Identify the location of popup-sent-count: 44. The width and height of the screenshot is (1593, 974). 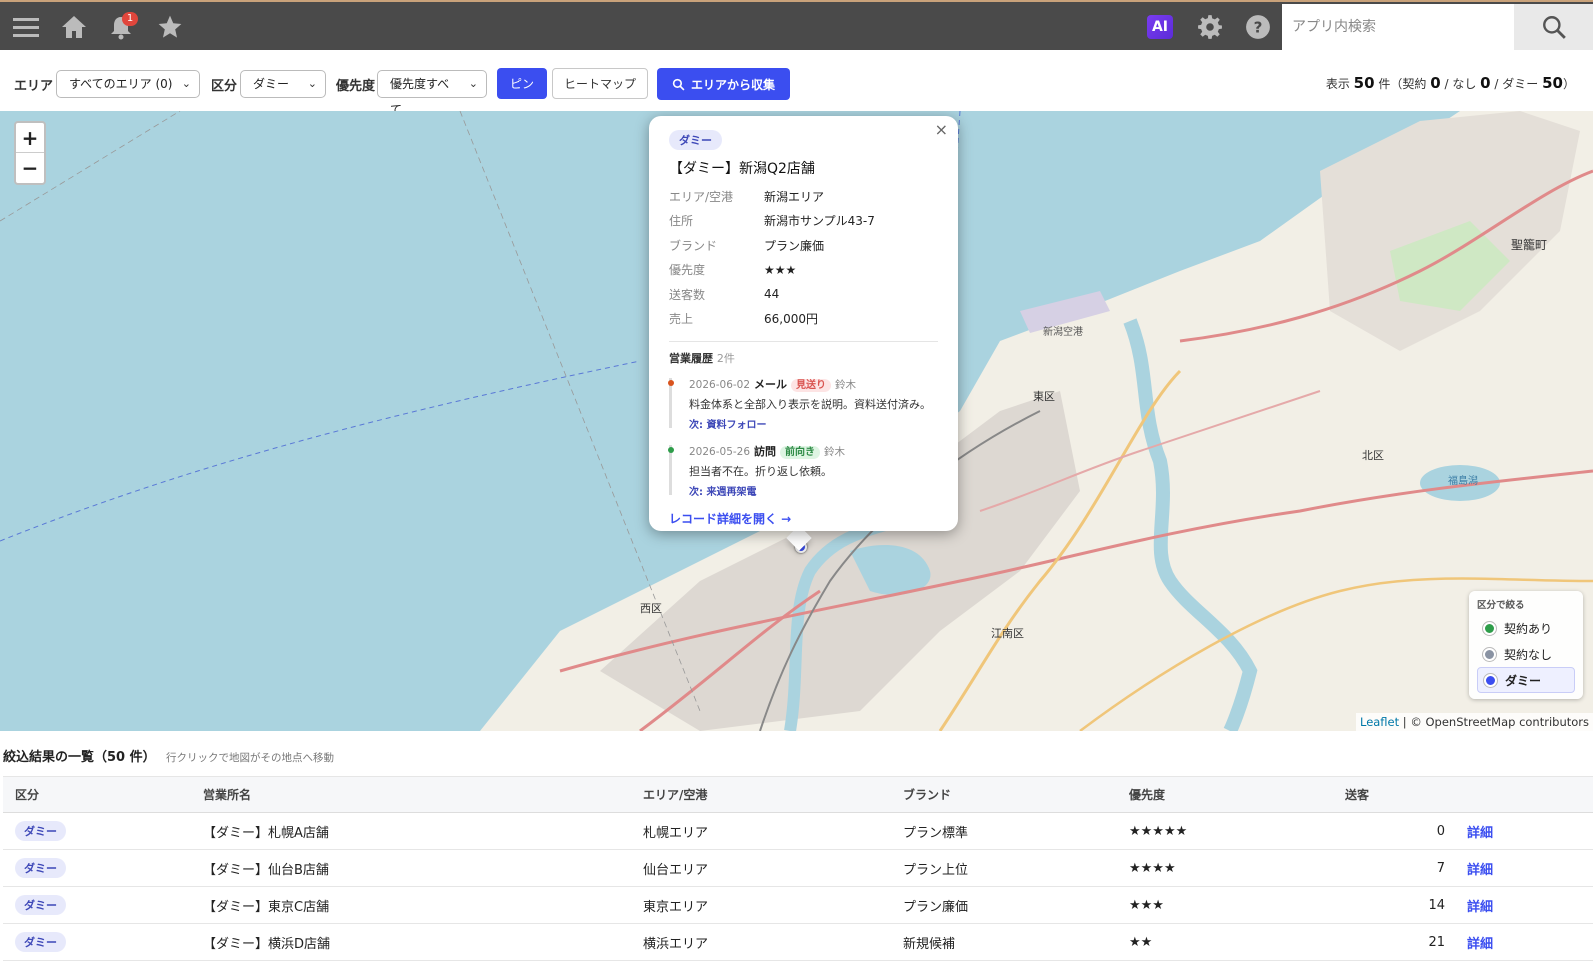
(772, 294).